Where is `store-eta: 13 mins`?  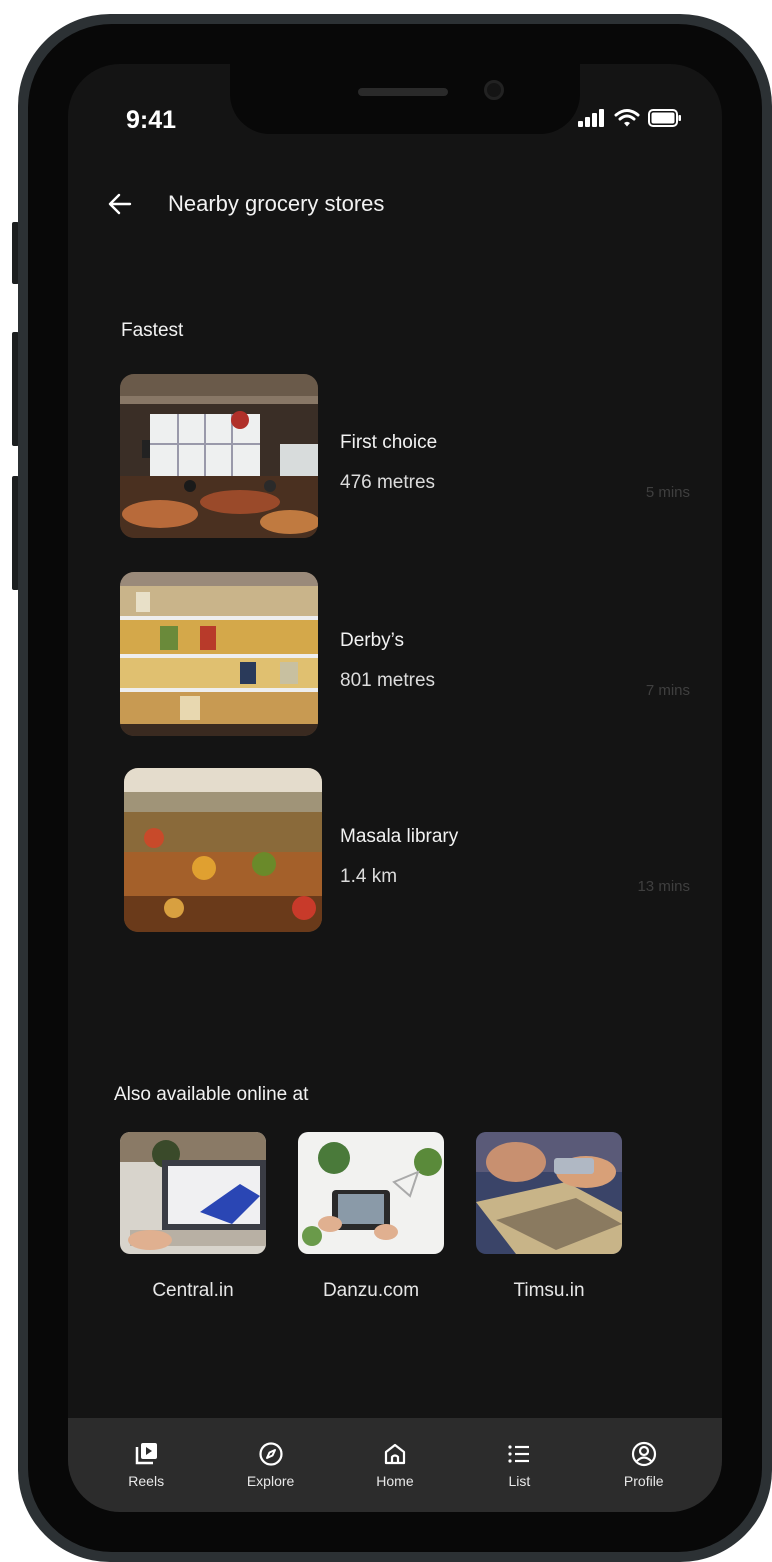 store-eta: 13 mins is located at coordinates (663, 886).